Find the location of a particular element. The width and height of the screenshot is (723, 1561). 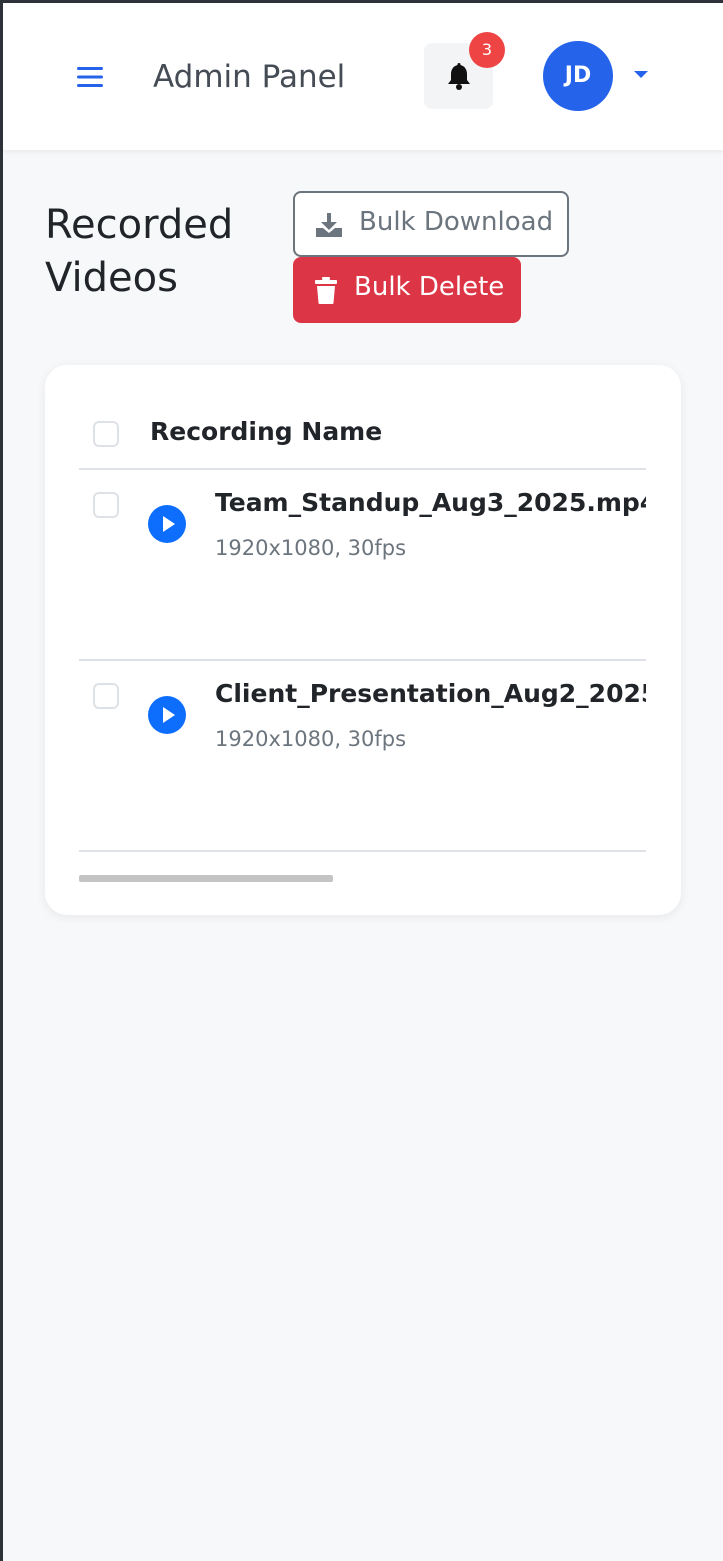

select-all-checkbox is located at coordinates (106, 434).